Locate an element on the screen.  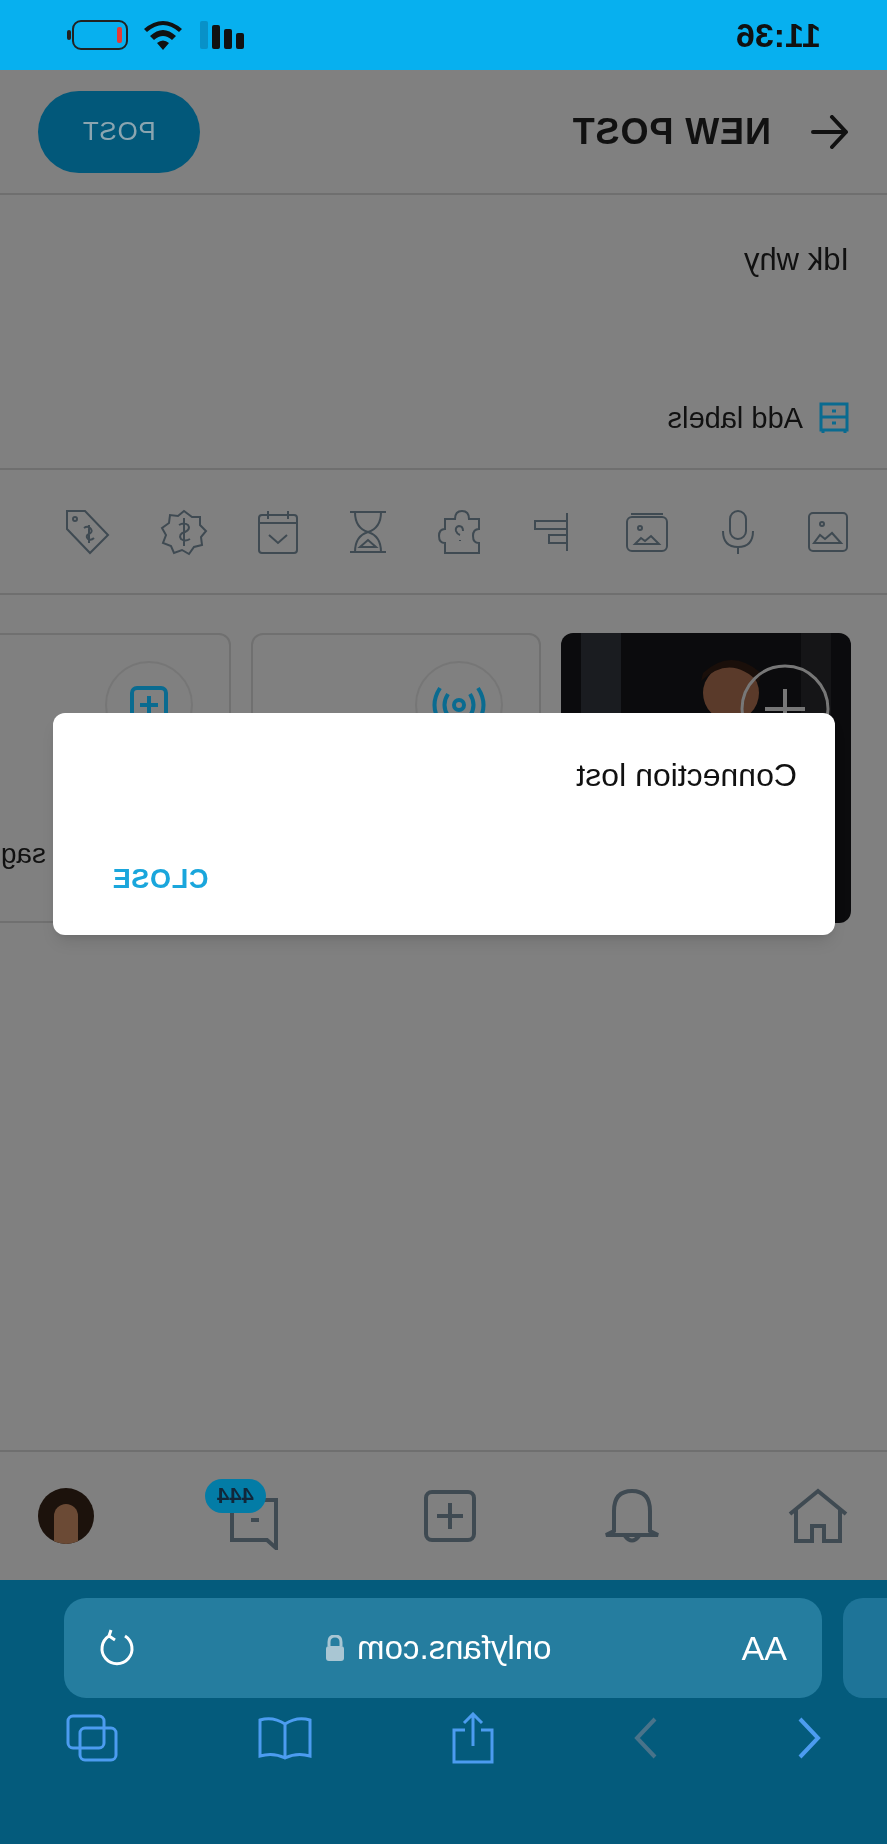
url-text: onlyfans.com is located at coordinates (454, 1648).